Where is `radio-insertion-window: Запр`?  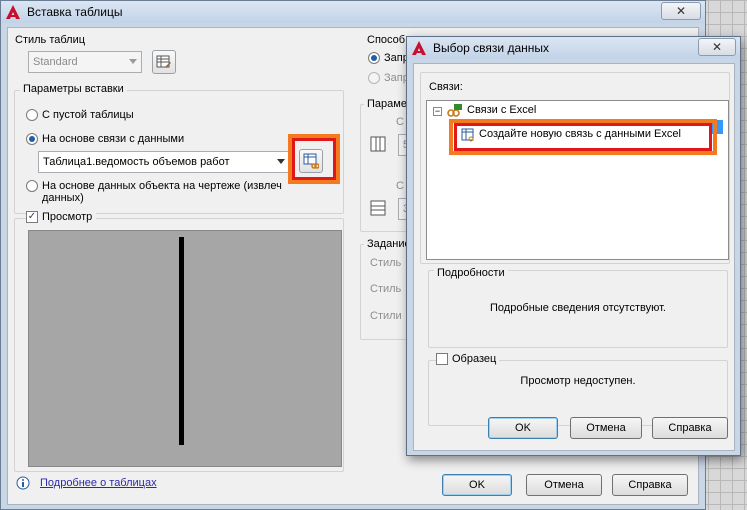
radio-insertion-window: Запр is located at coordinates (388, 78).